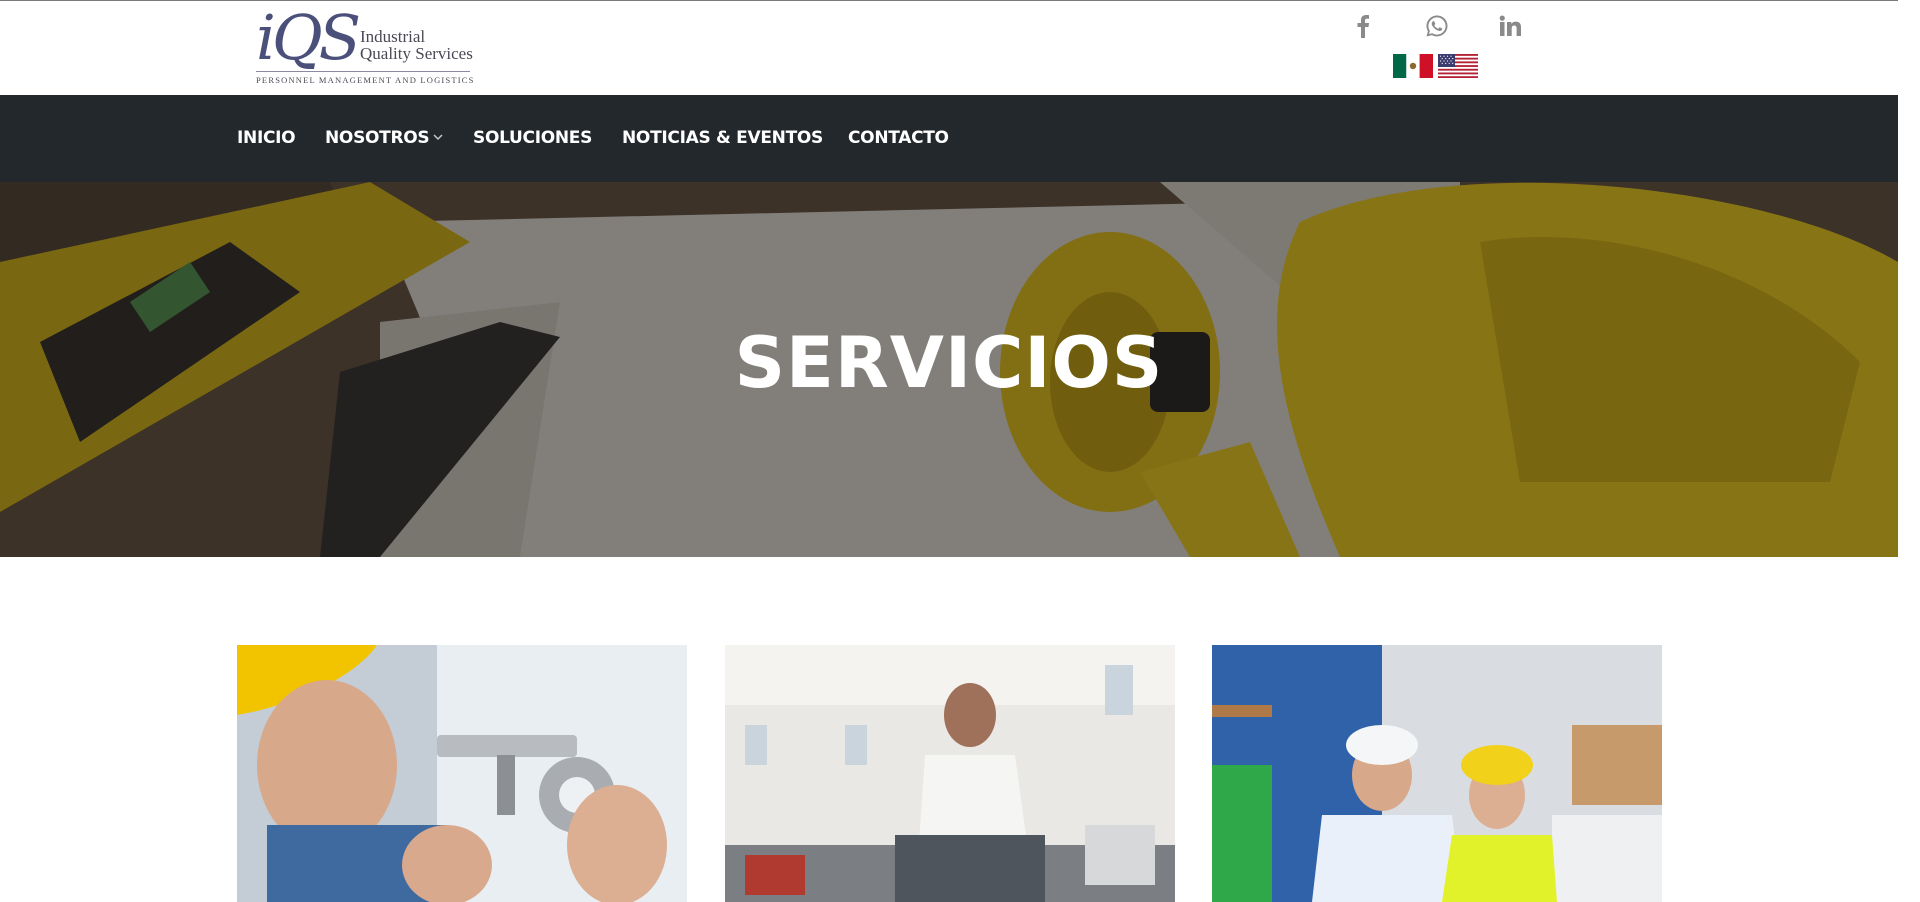  I want to click on whatsapp-icon, so click(1437, 26).